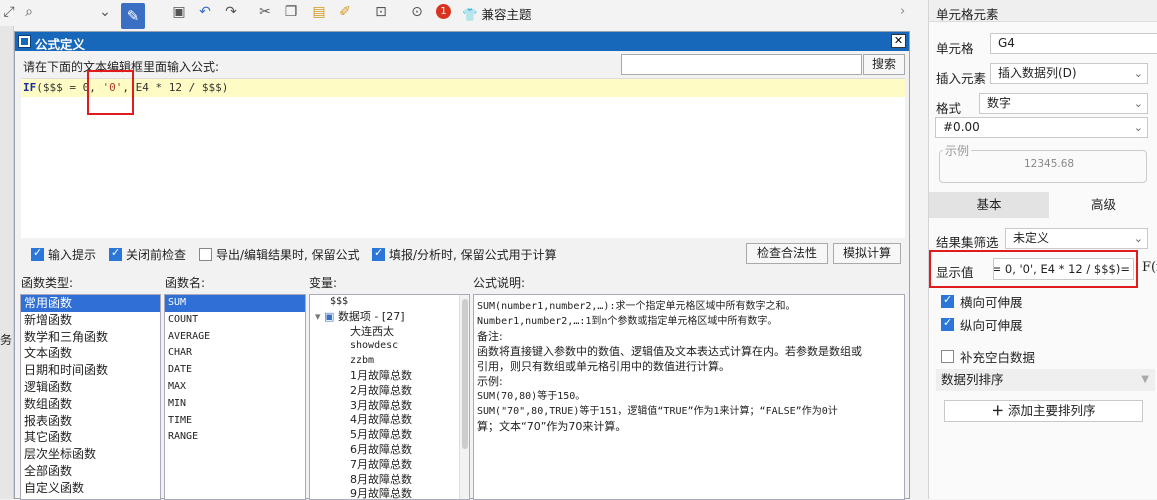 The image size is (1157, 500). Describe the element at coordinates (90, 454) in the screenshot. I see `list-item: 层次坐标函数` at that location.